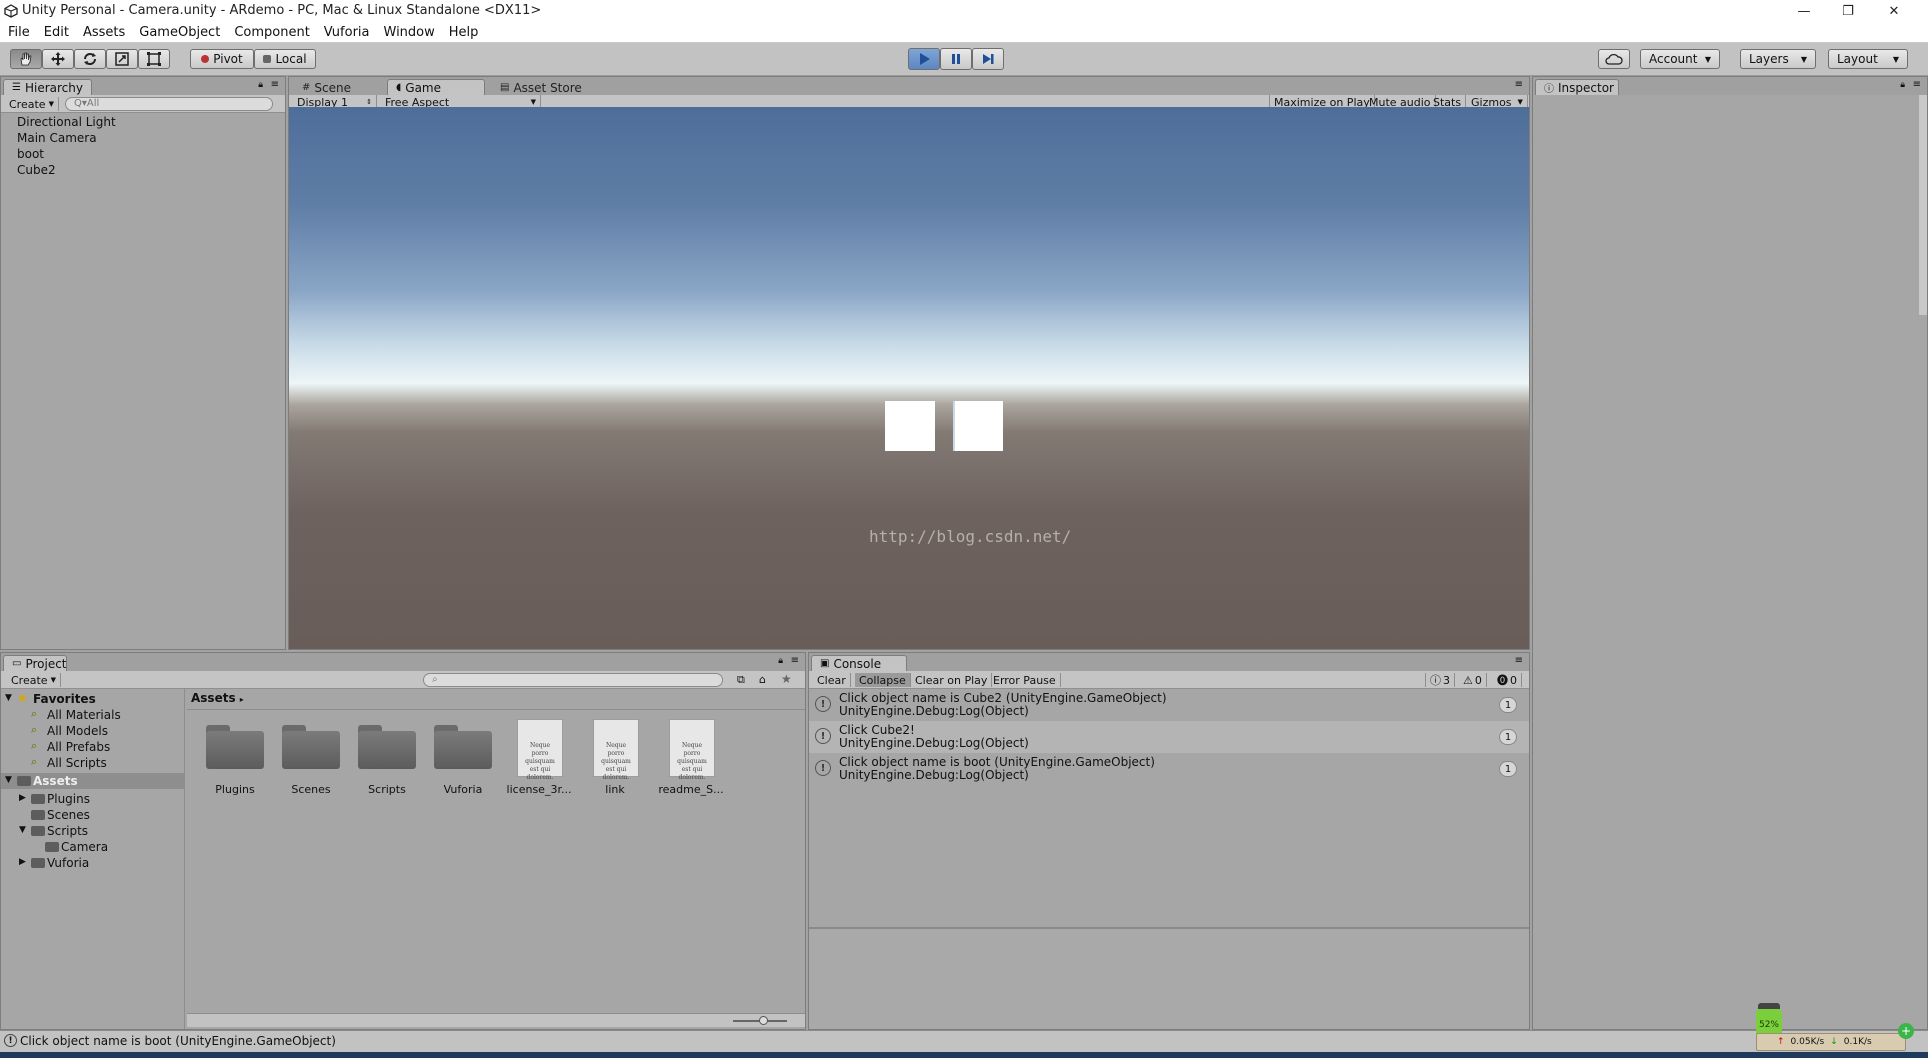  I want to click on favorite-item: All Materials, so click(84, 715).